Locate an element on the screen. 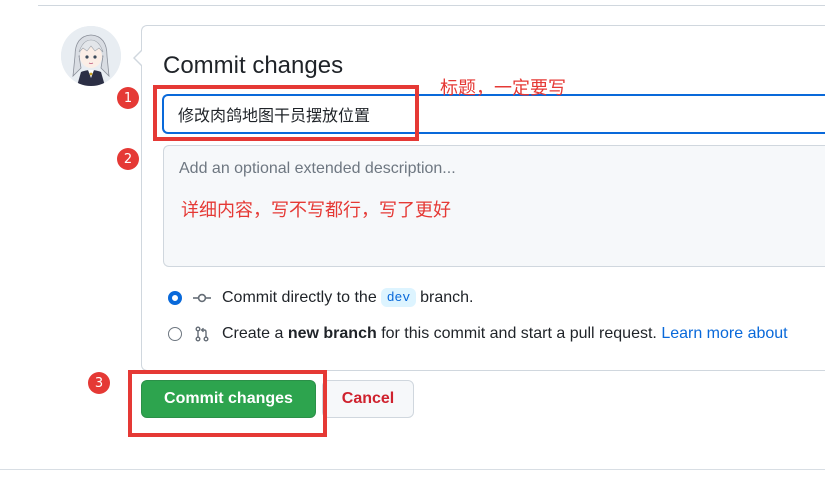  annotation-description-note: 详细内容，写不写都行，写了更好 is located at coordinates (316, 210).